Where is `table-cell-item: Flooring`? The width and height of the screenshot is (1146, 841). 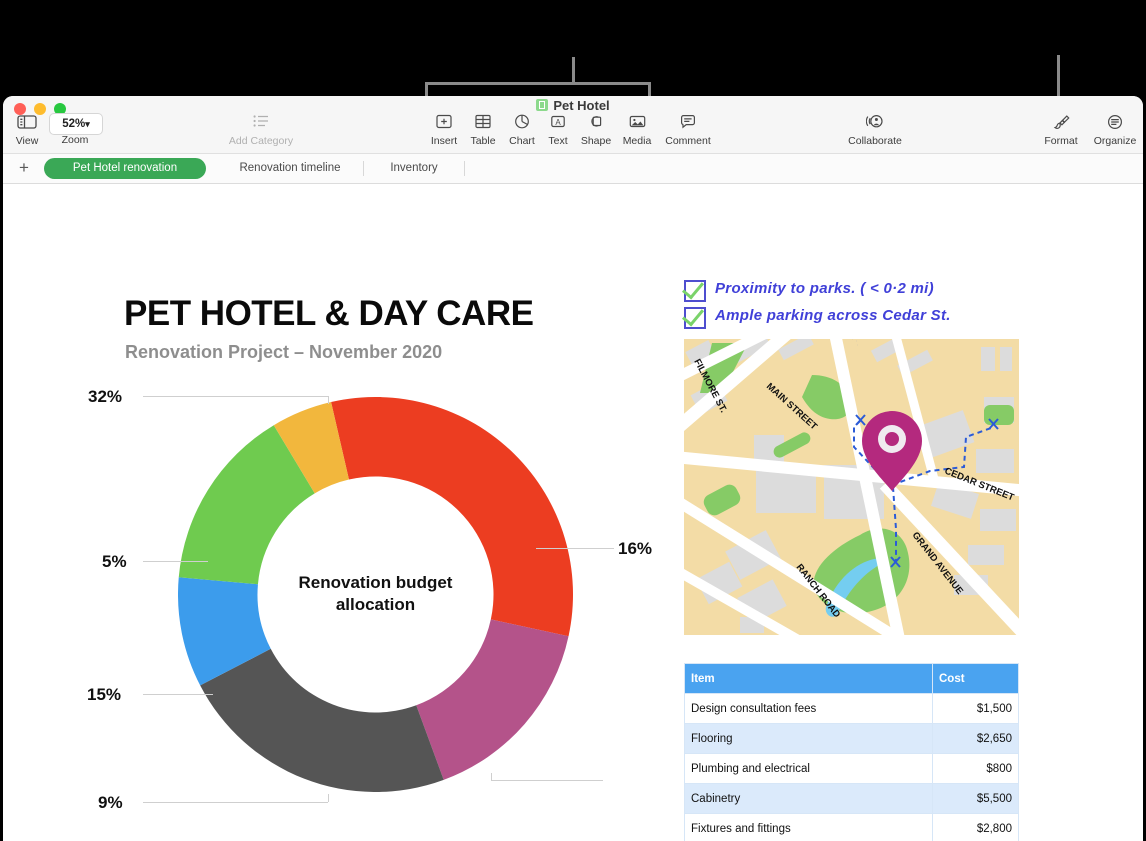
table-cell-item: Flooring is located at coordinates (808, 738).